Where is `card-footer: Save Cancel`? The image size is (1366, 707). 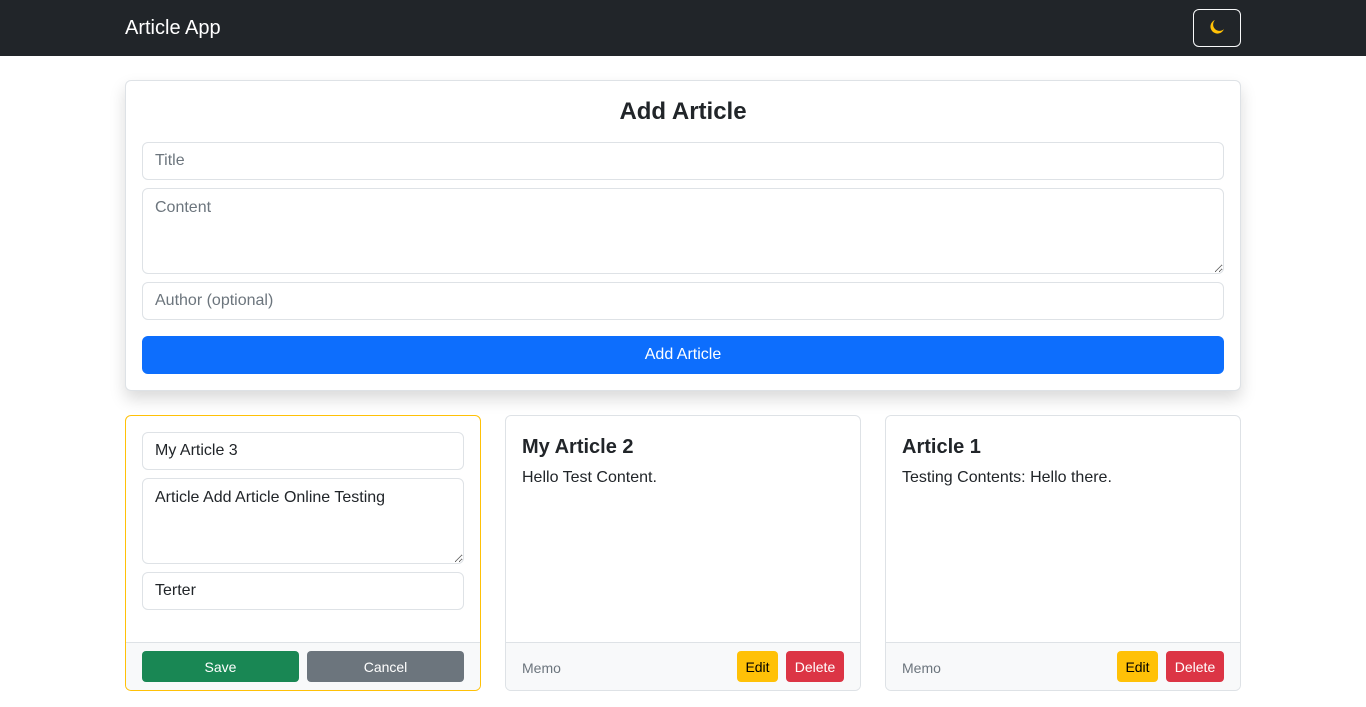 card-footer: Save Cancel is located at coordinates (303, 666).